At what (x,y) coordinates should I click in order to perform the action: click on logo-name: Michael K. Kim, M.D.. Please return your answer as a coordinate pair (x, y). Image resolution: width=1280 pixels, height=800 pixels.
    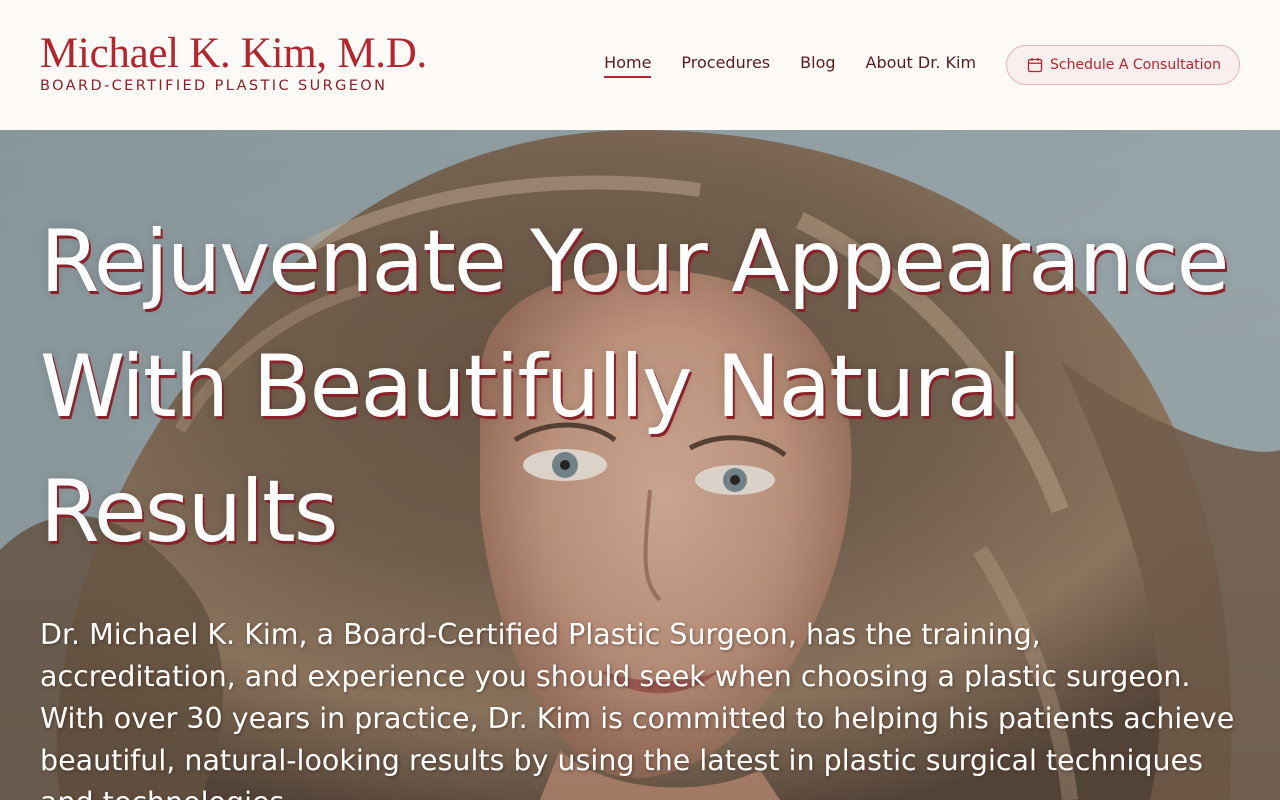
    Looking at the image, I should click on (233, 53).